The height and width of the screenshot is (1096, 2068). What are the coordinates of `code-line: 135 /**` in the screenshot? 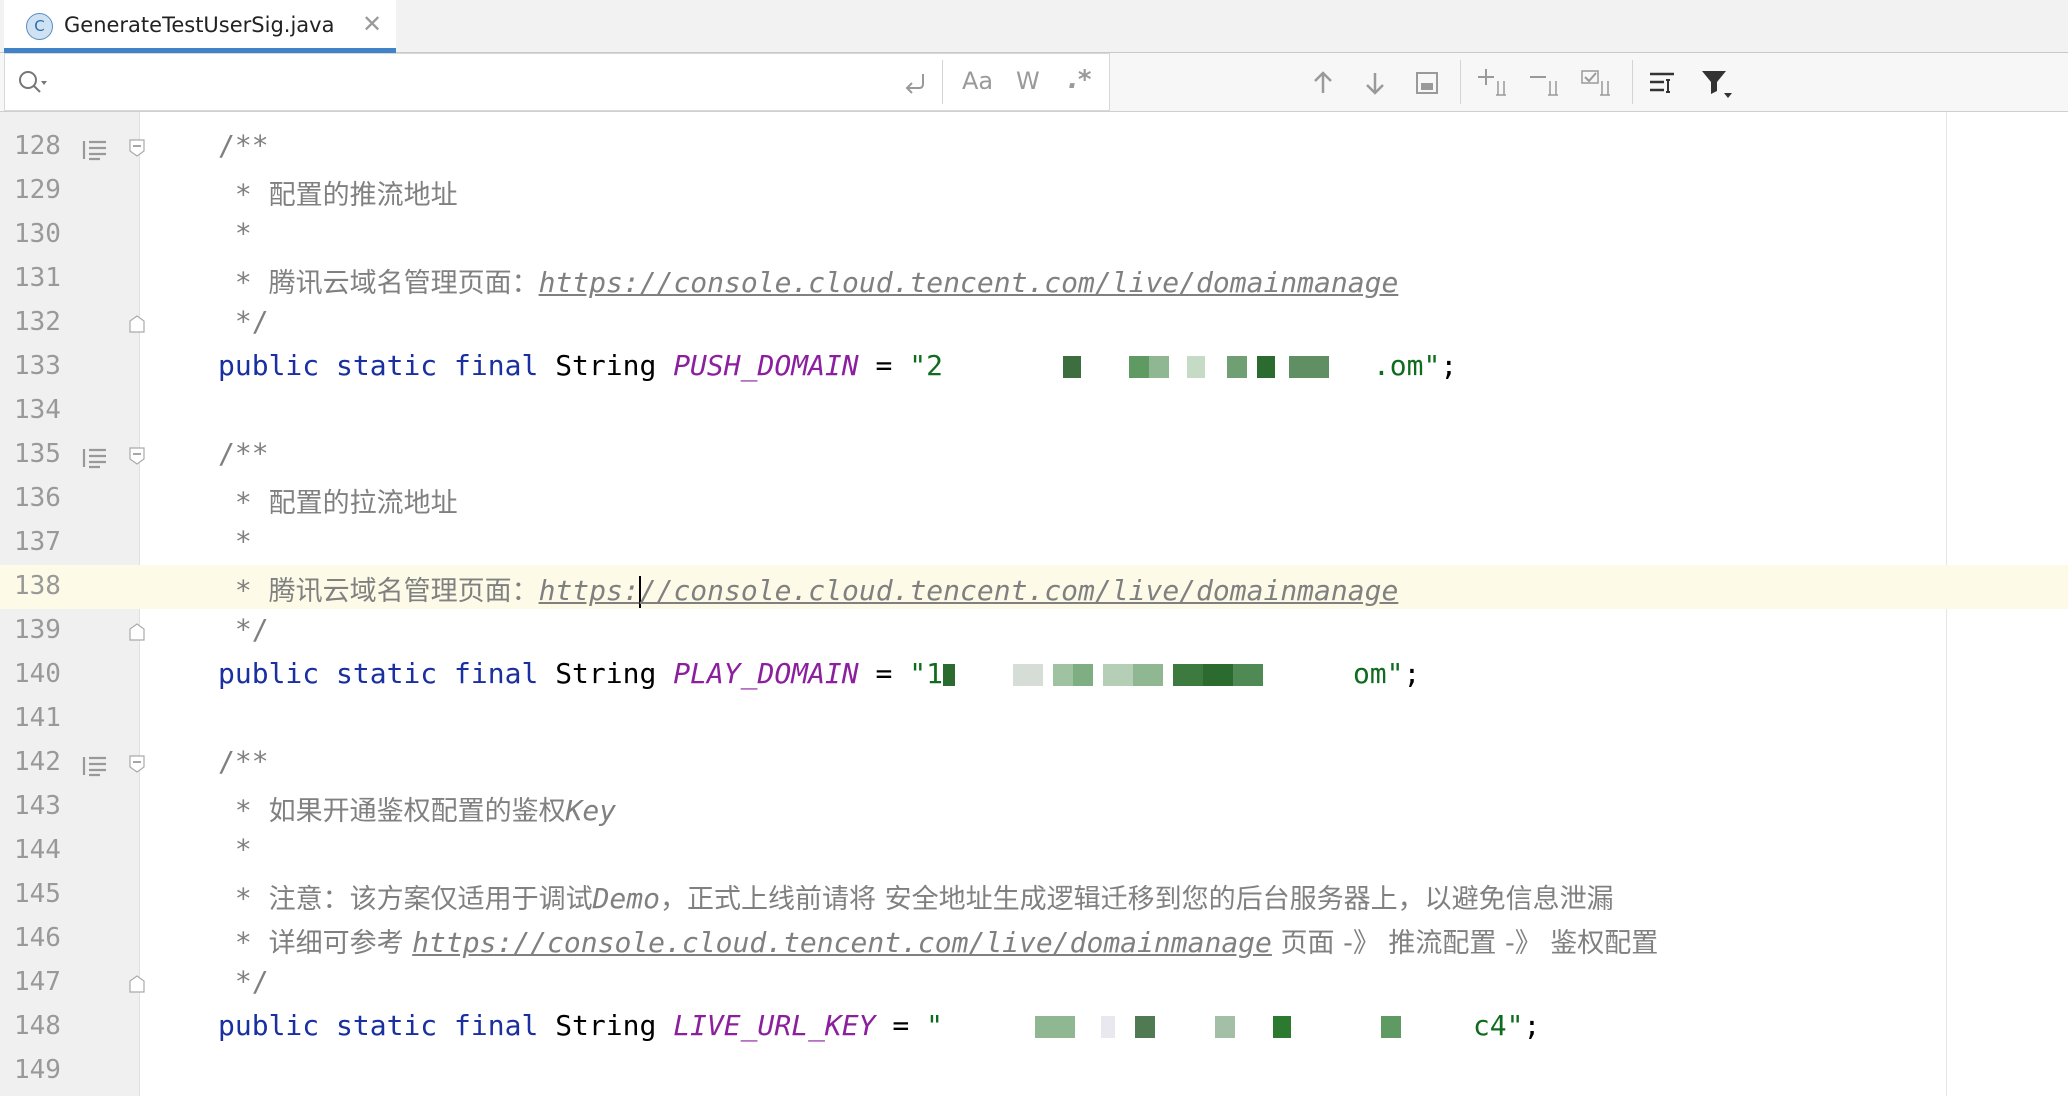 It's located at (1034, 455).